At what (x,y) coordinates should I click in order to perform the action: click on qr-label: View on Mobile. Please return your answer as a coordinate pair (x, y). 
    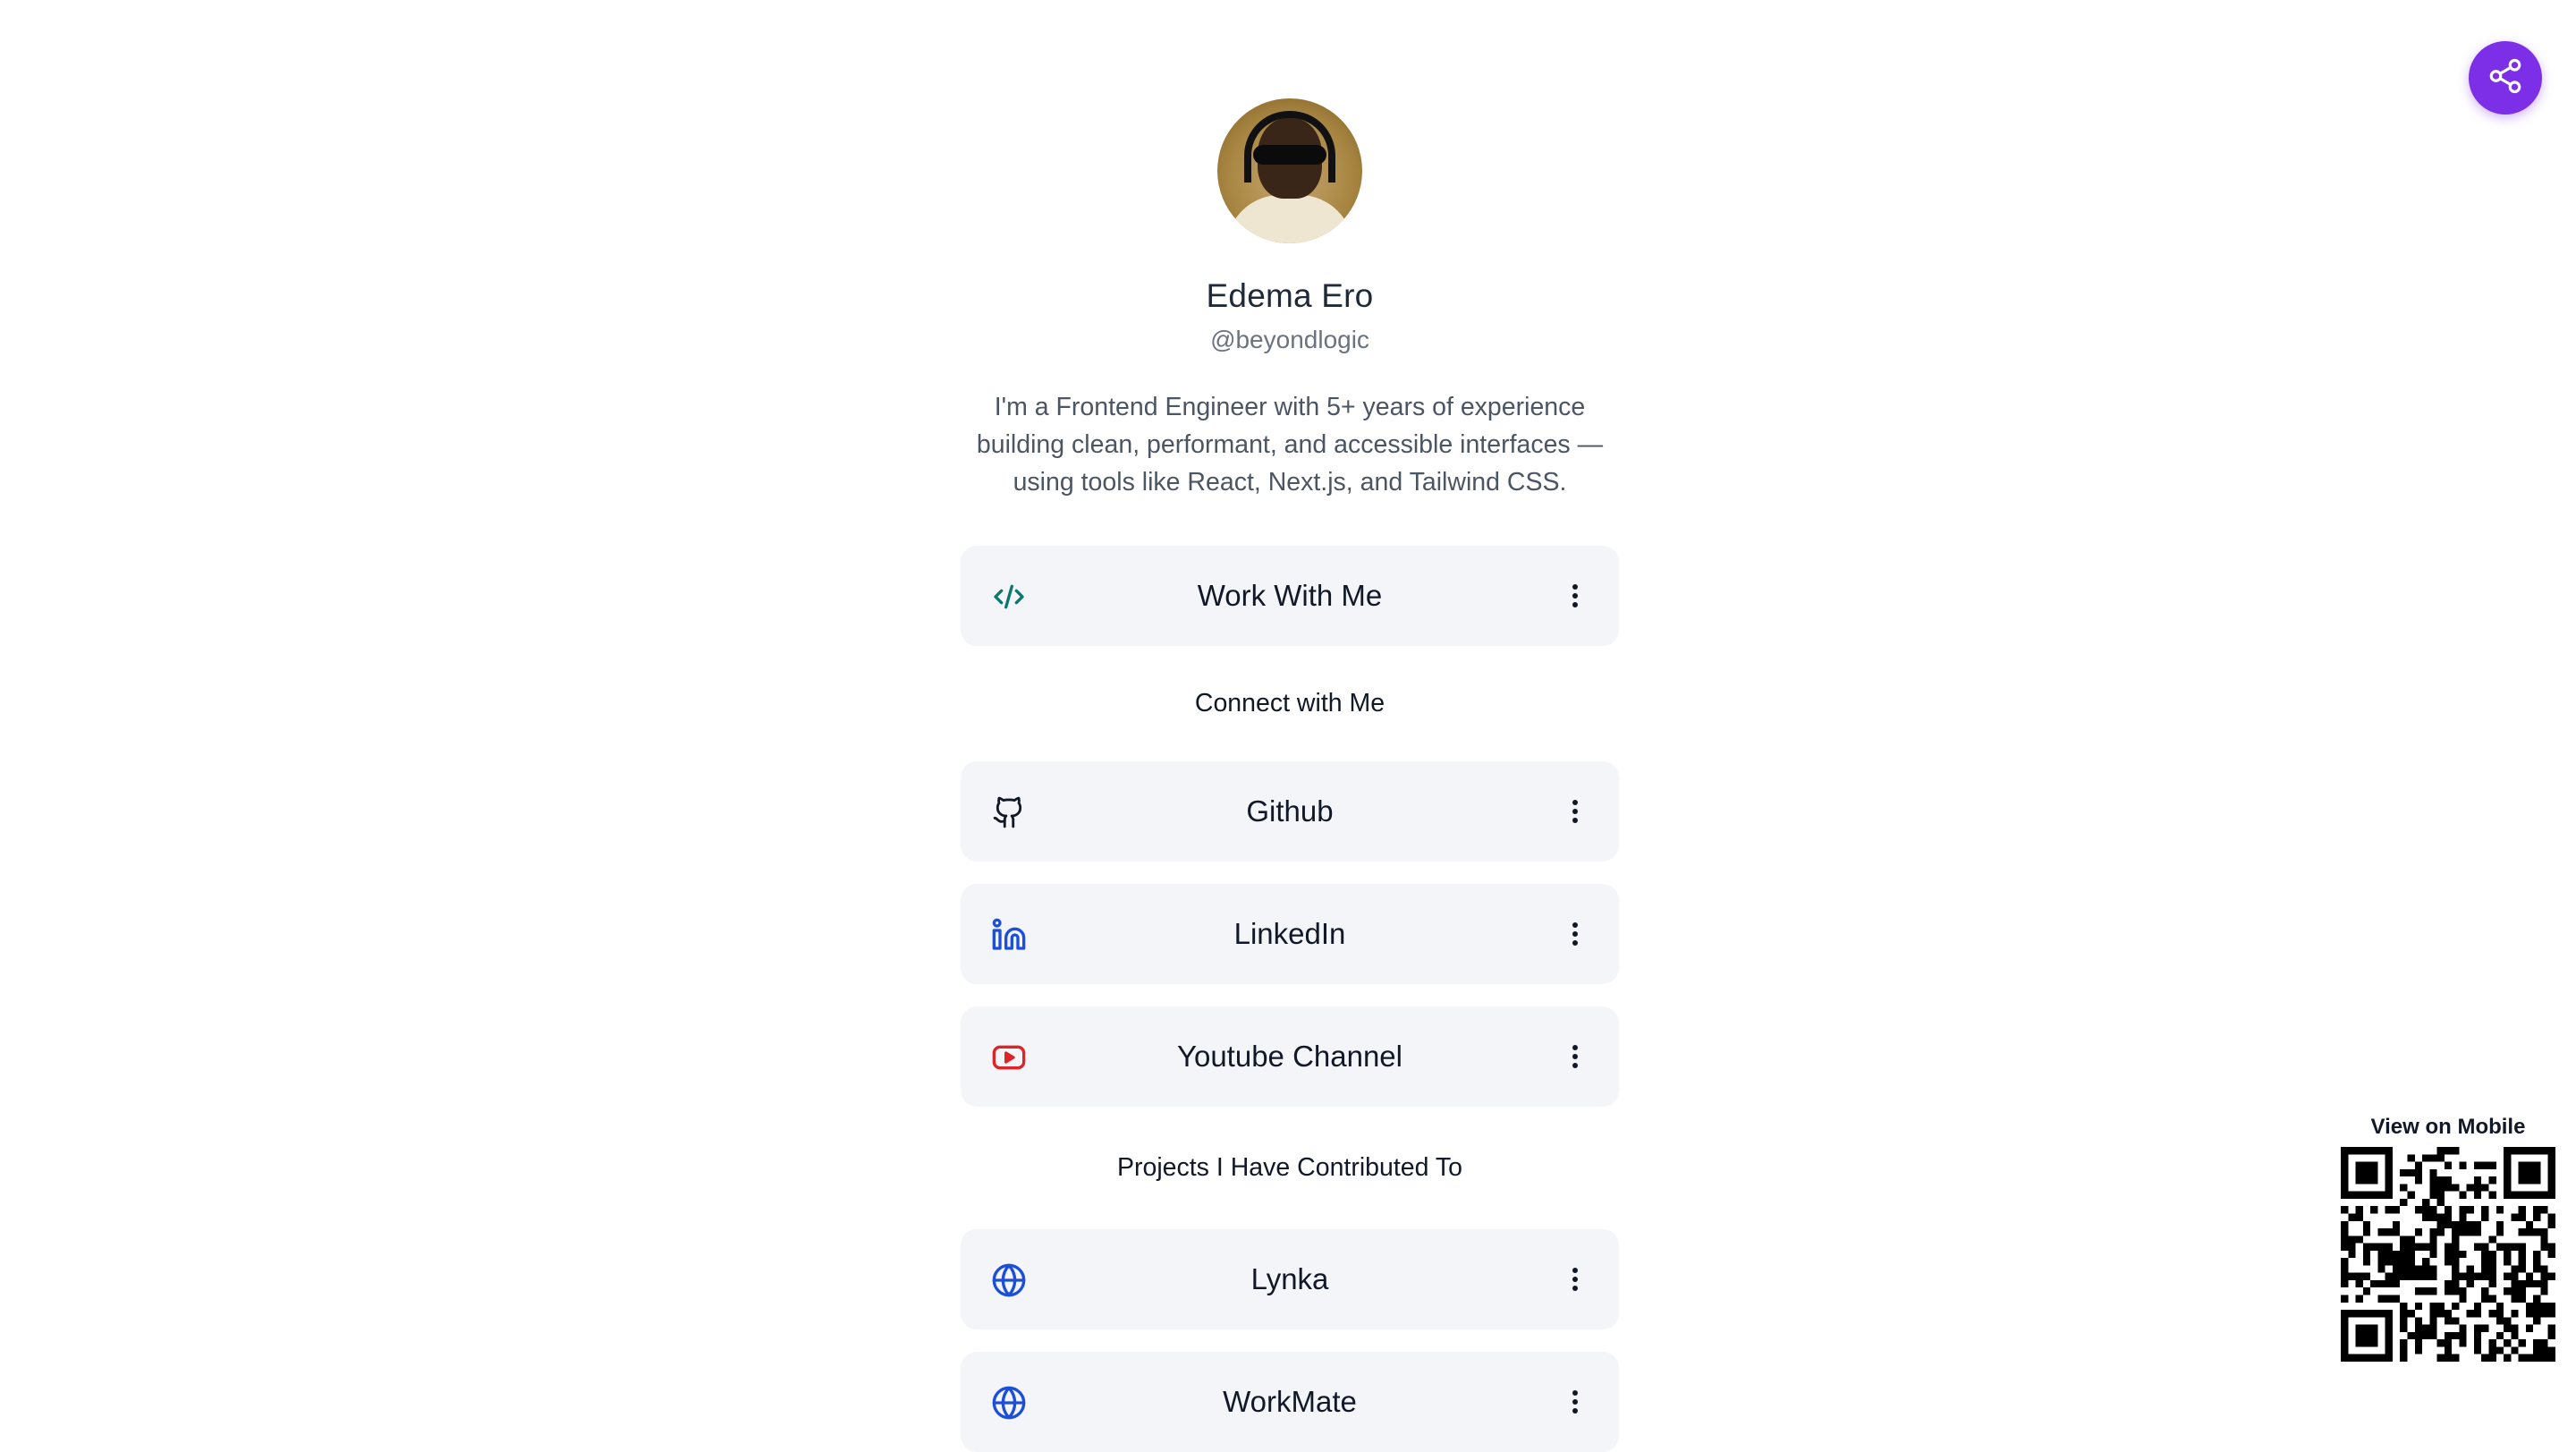
    Looking at the image, I should click on (2448, 1127).